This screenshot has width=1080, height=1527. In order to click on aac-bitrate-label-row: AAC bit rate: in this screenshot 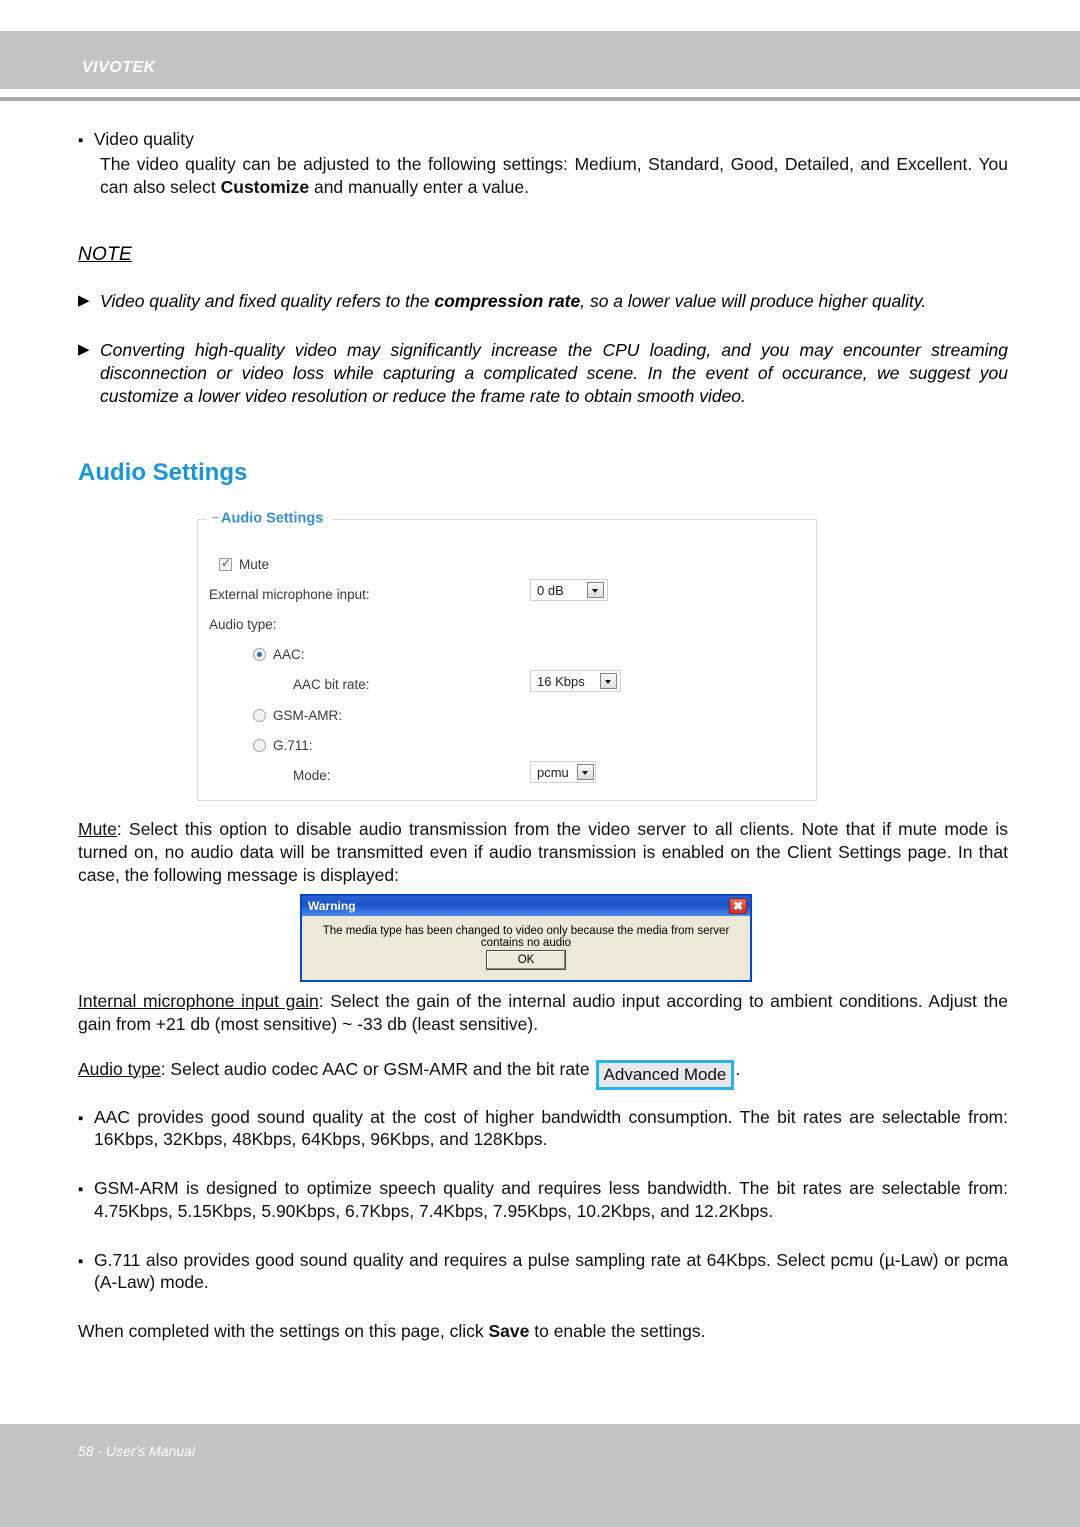, I will do `click(331, 684)`.